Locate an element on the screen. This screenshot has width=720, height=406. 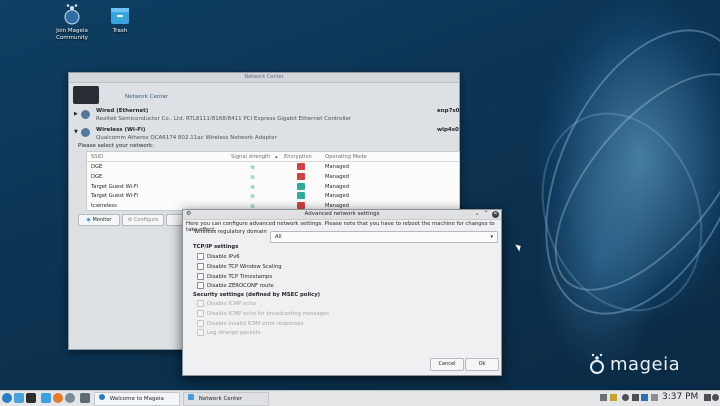
checkbox-label: Disable invalid ICMP error responses is located at coordinates (255, 323).